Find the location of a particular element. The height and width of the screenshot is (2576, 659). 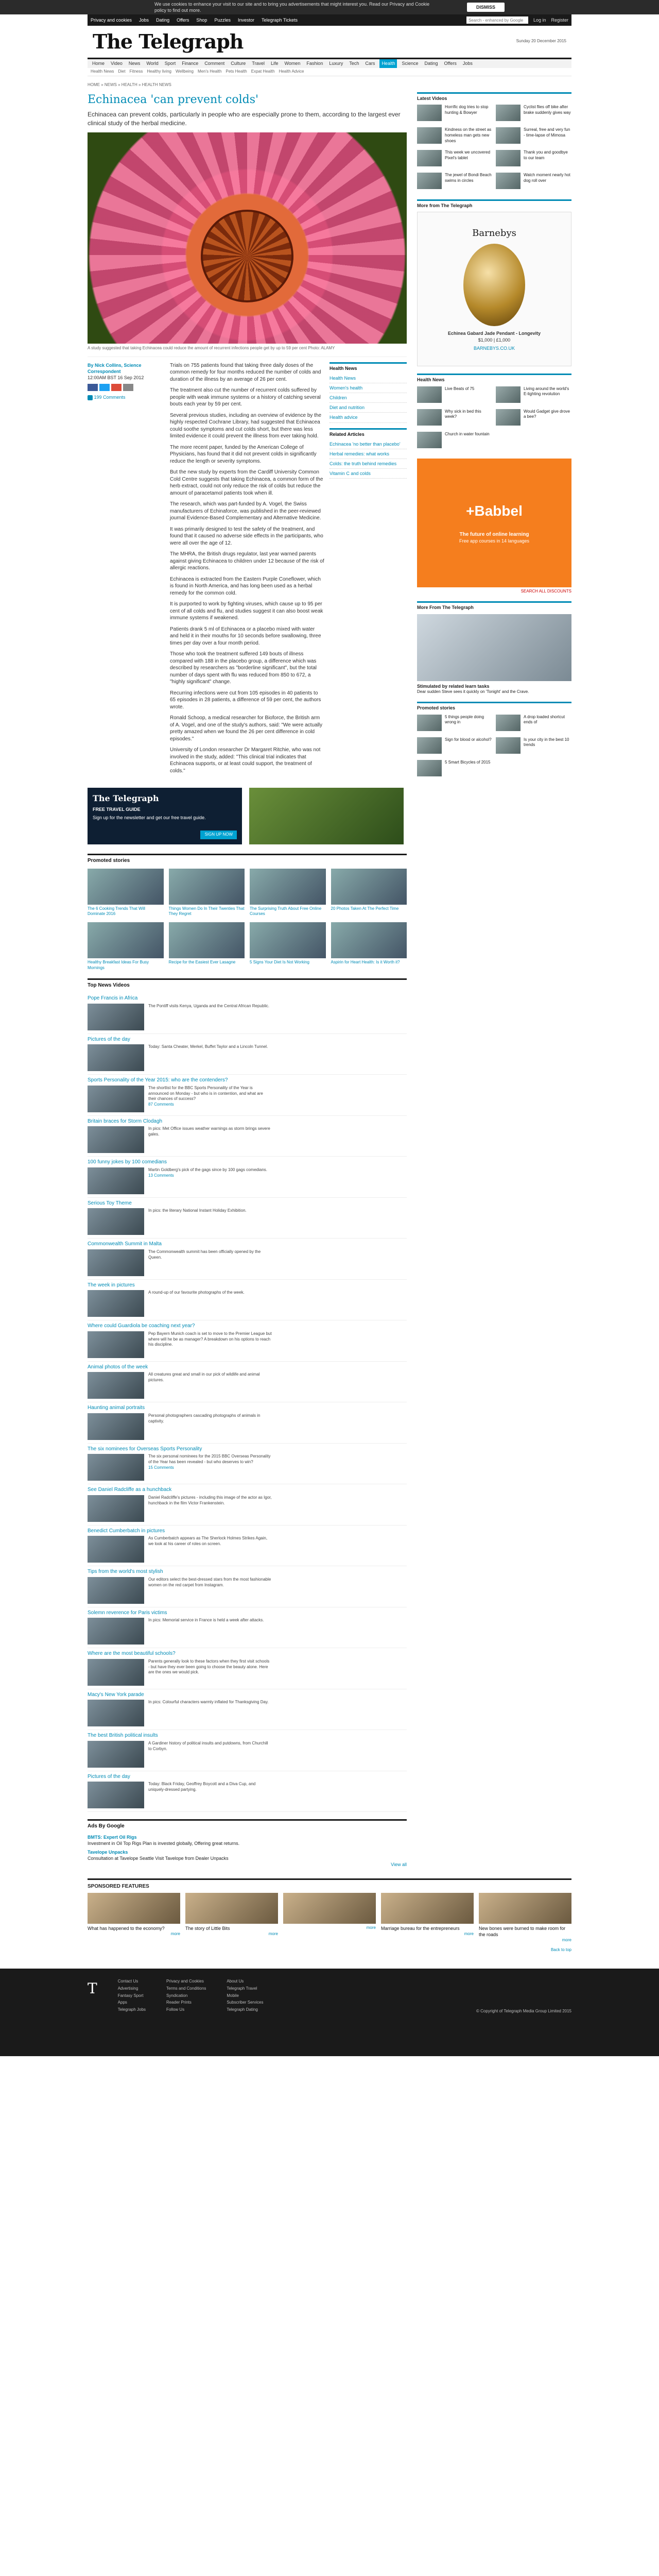

register-link: Register is located at coordinates (560, 20).